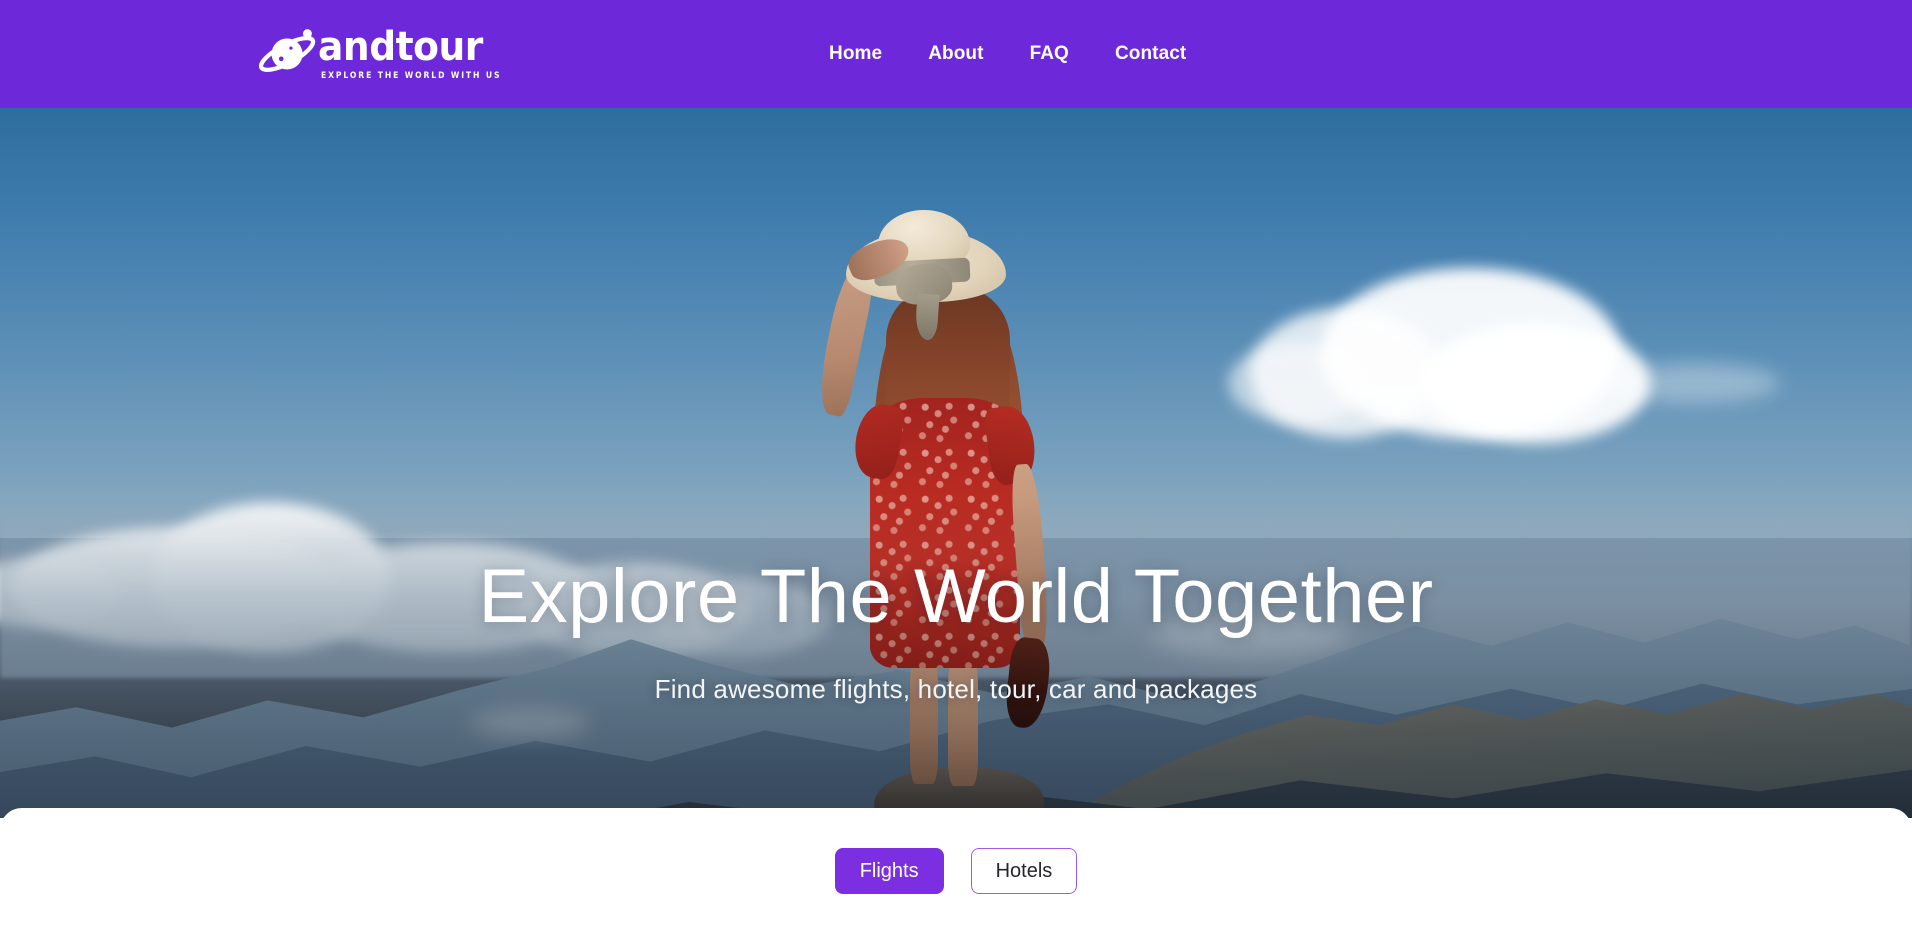 This screenshot has width=1912, height=927. I want to click on tab-flights: Flights, so click(889, 871).